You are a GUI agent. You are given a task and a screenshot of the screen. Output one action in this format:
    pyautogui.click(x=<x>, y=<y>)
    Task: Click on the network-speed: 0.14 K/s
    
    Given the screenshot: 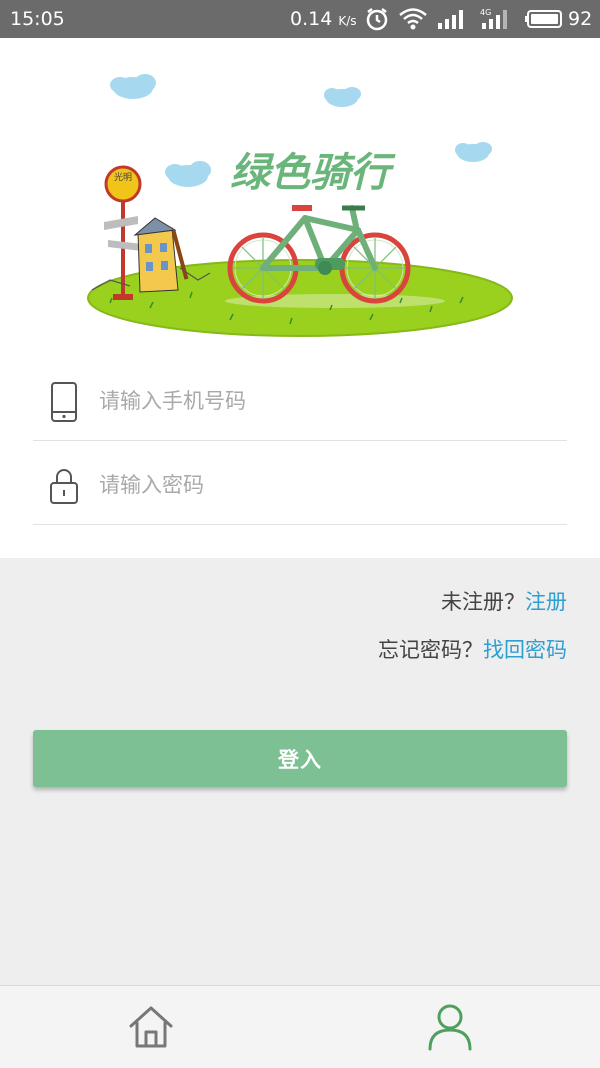 What is the action you would take?
    pyautogui.click(x=323, y=19)
    